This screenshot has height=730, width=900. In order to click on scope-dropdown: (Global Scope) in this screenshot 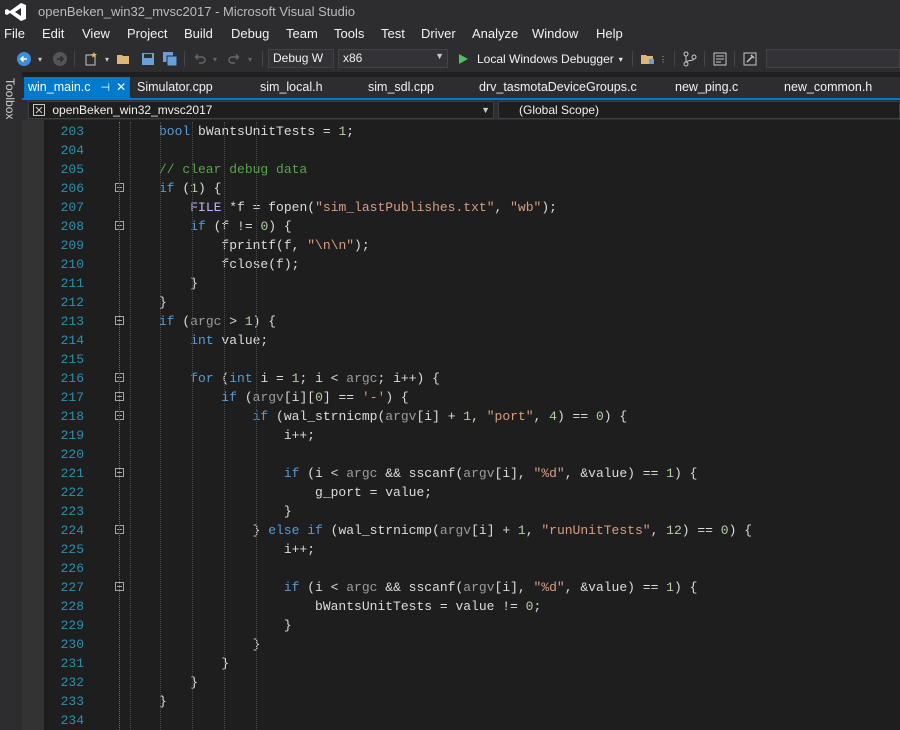, I will do `click(699, 110)`.